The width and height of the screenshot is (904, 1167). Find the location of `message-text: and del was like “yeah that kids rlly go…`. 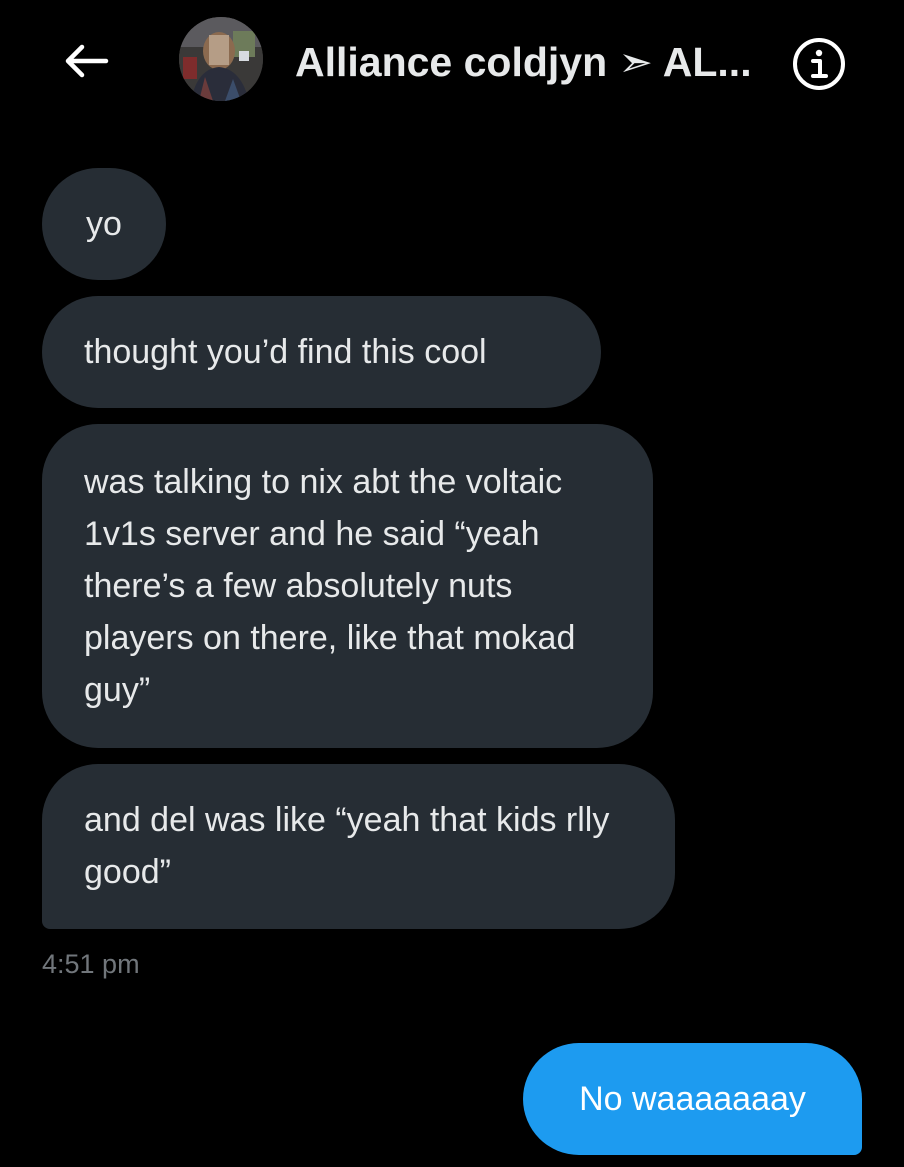

message-text: and del was like “yeah that kids rlly go… is located at coordinates (347, 846).